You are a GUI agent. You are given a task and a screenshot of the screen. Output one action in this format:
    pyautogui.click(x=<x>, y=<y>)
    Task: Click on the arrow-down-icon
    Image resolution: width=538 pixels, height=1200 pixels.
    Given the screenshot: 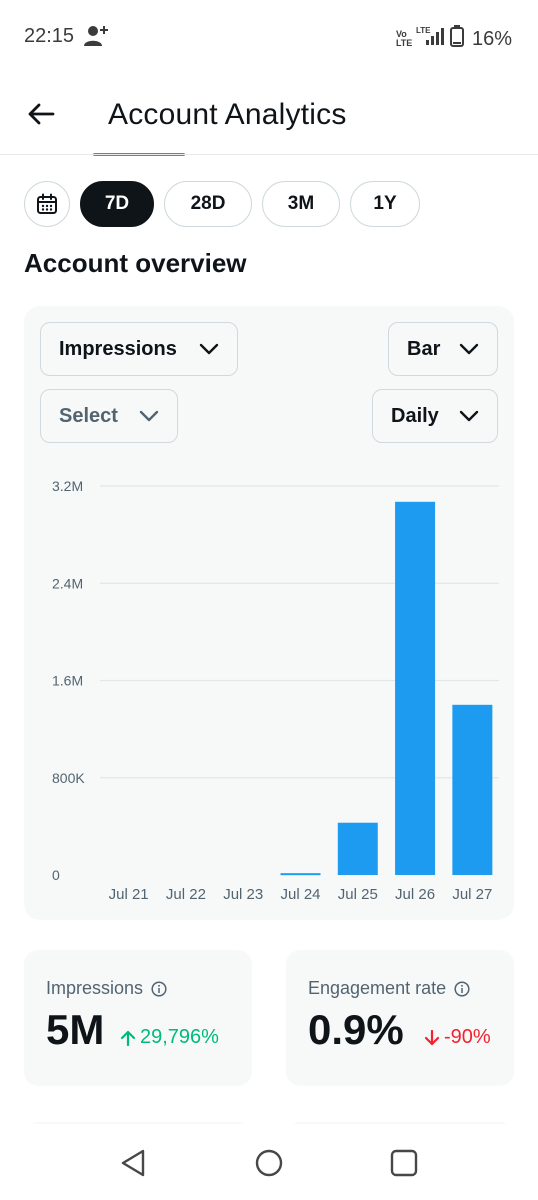 What is the action you would take?
    pyautogui.click(x=432, y=1037)
    